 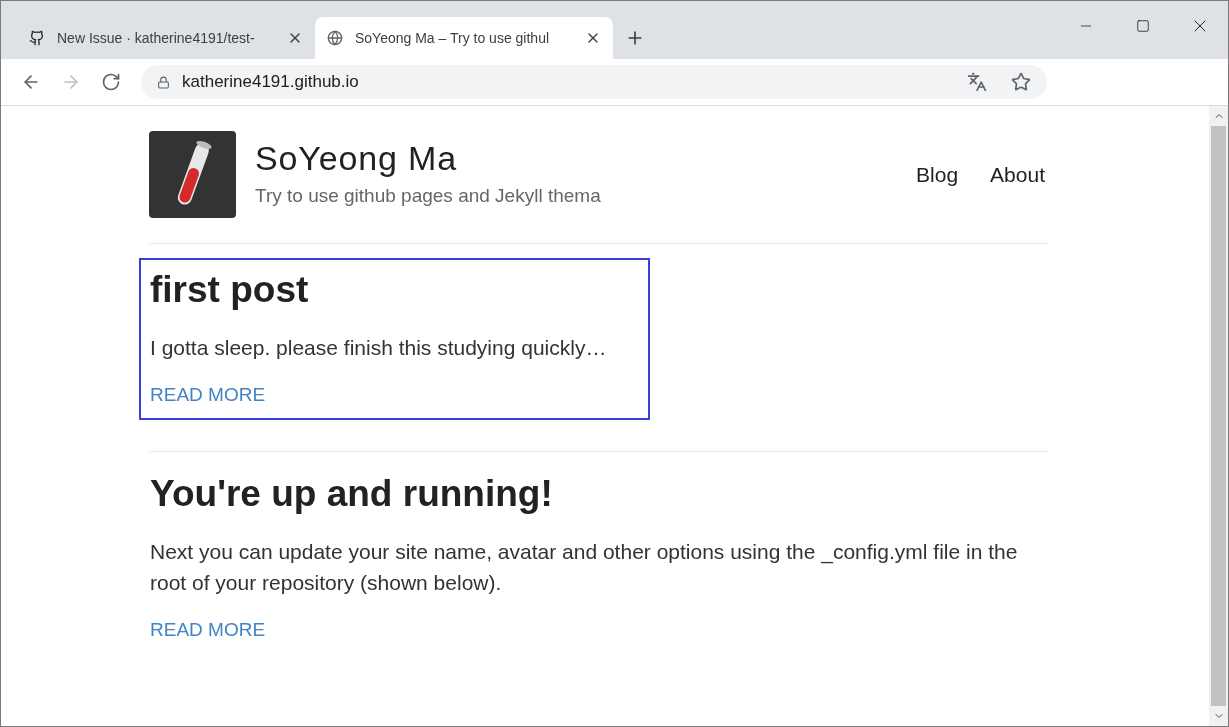 What do you see at coordinates (586, 158) in the screenshot?
I see `site-title: SoYeong Ma` at bounding box center [586, 158].